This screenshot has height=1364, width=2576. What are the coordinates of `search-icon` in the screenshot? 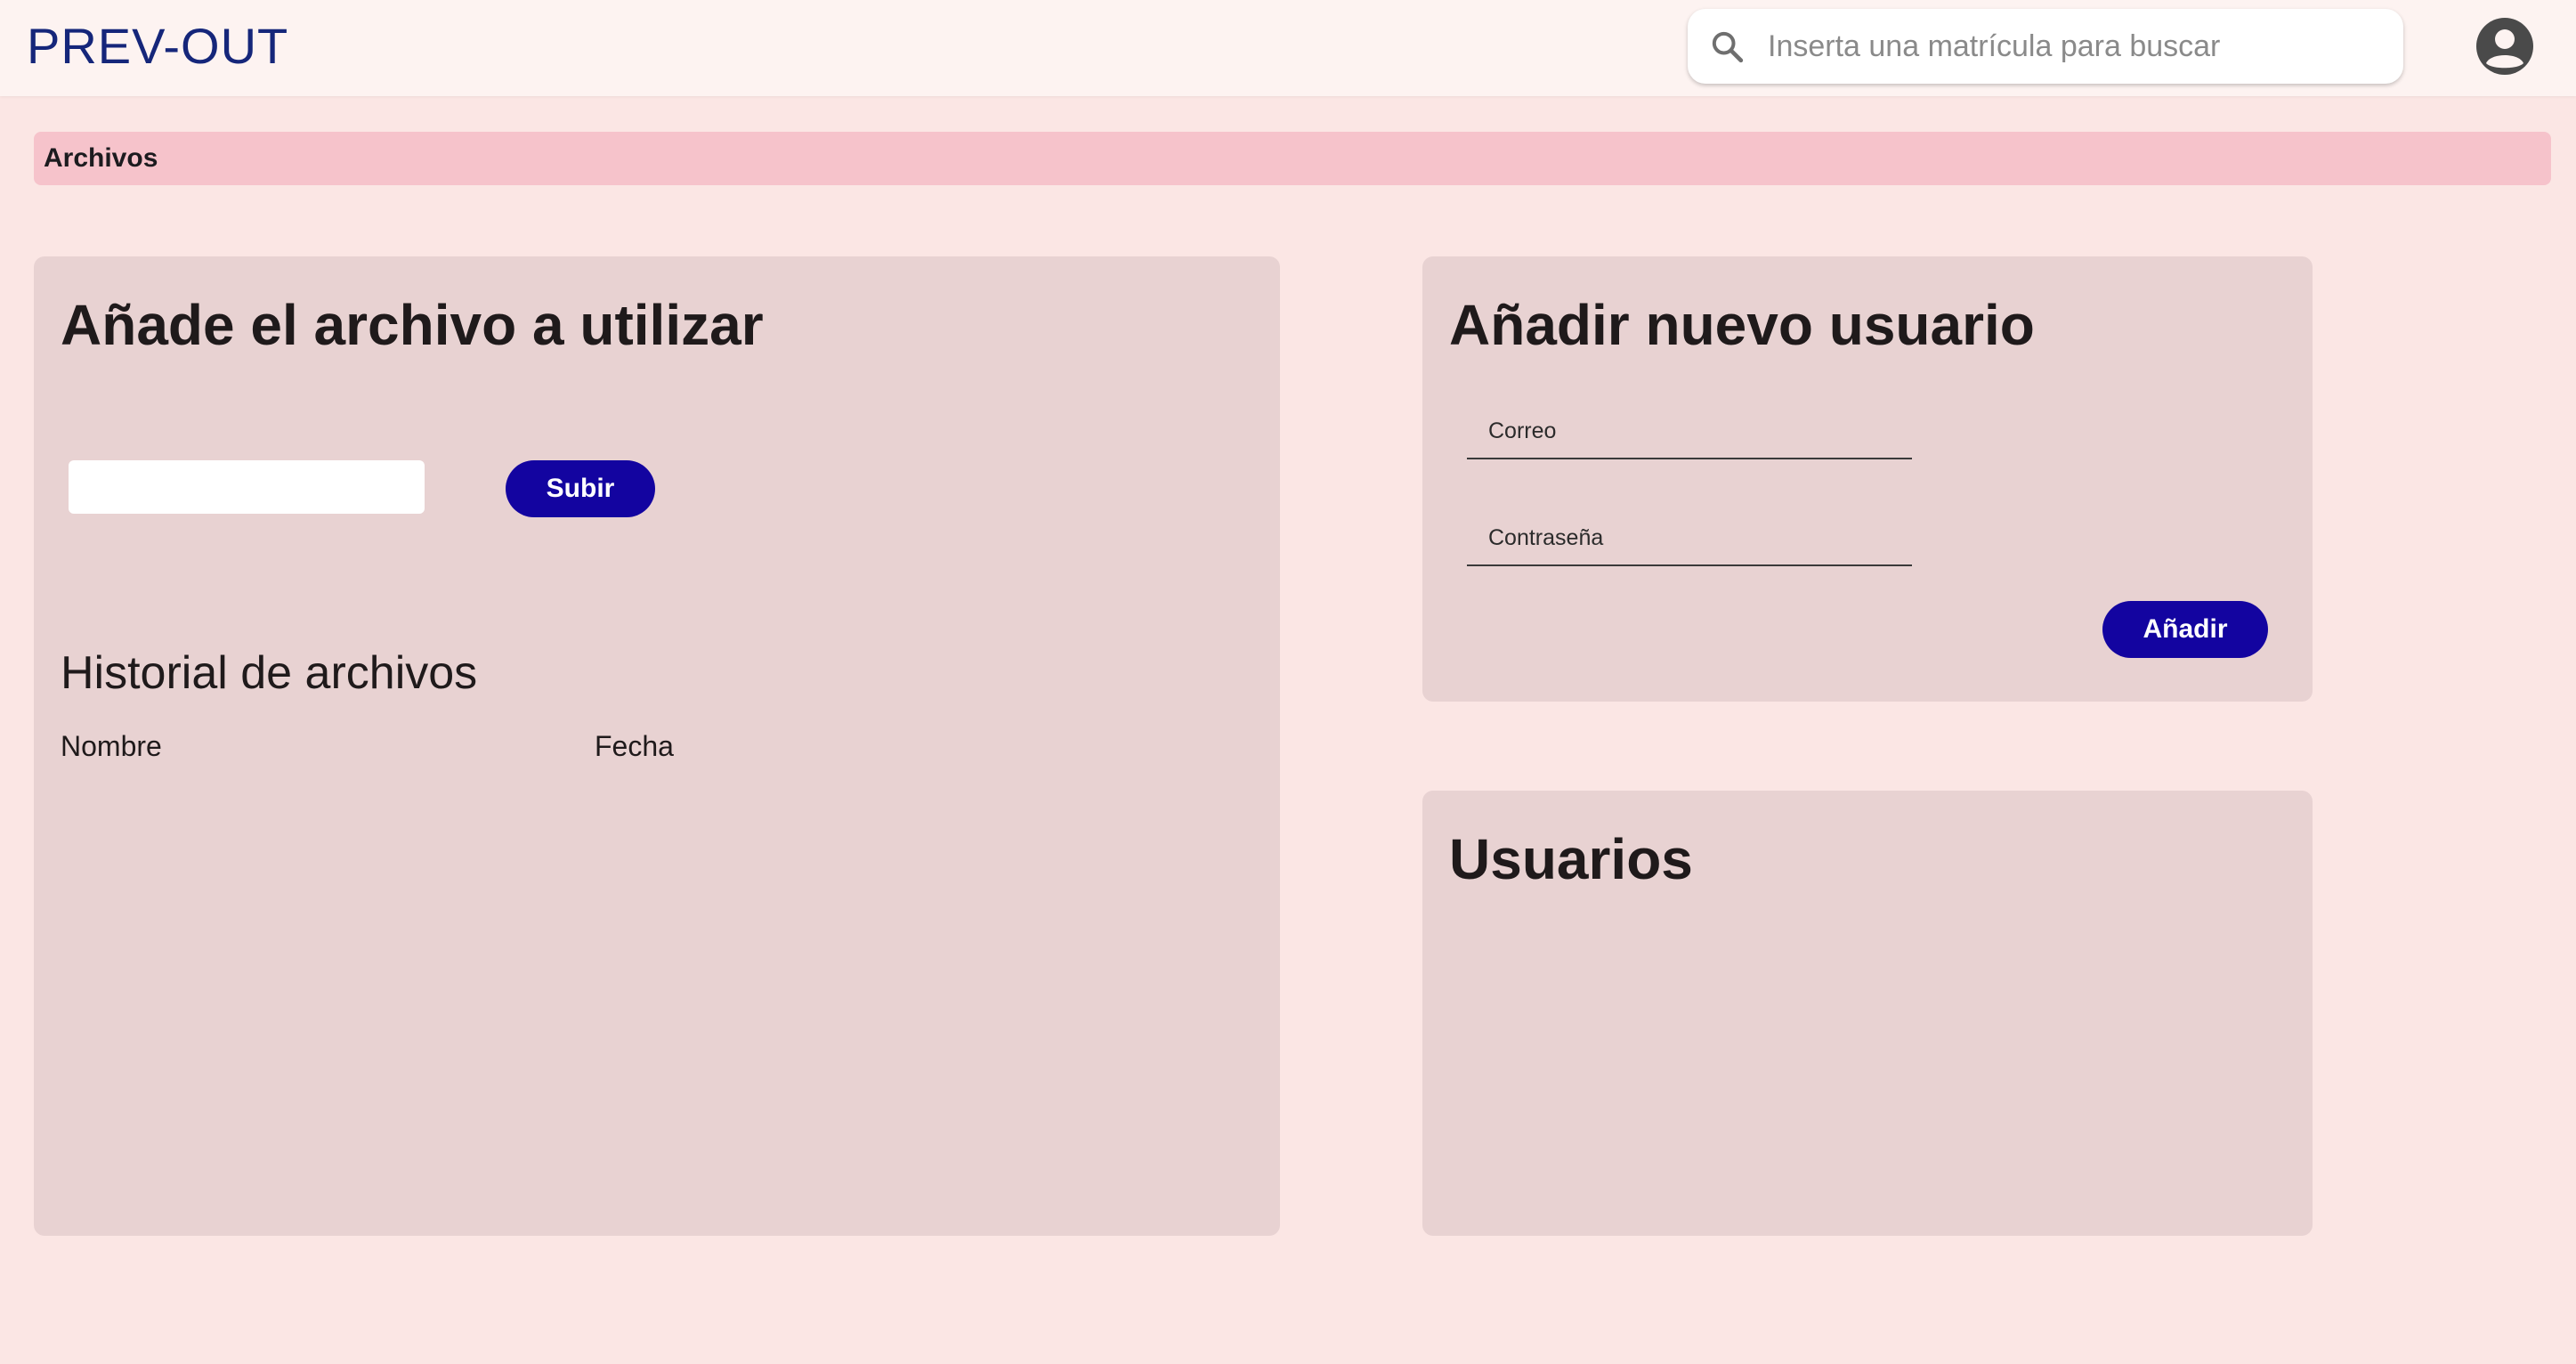 It's located at (1727, 46).